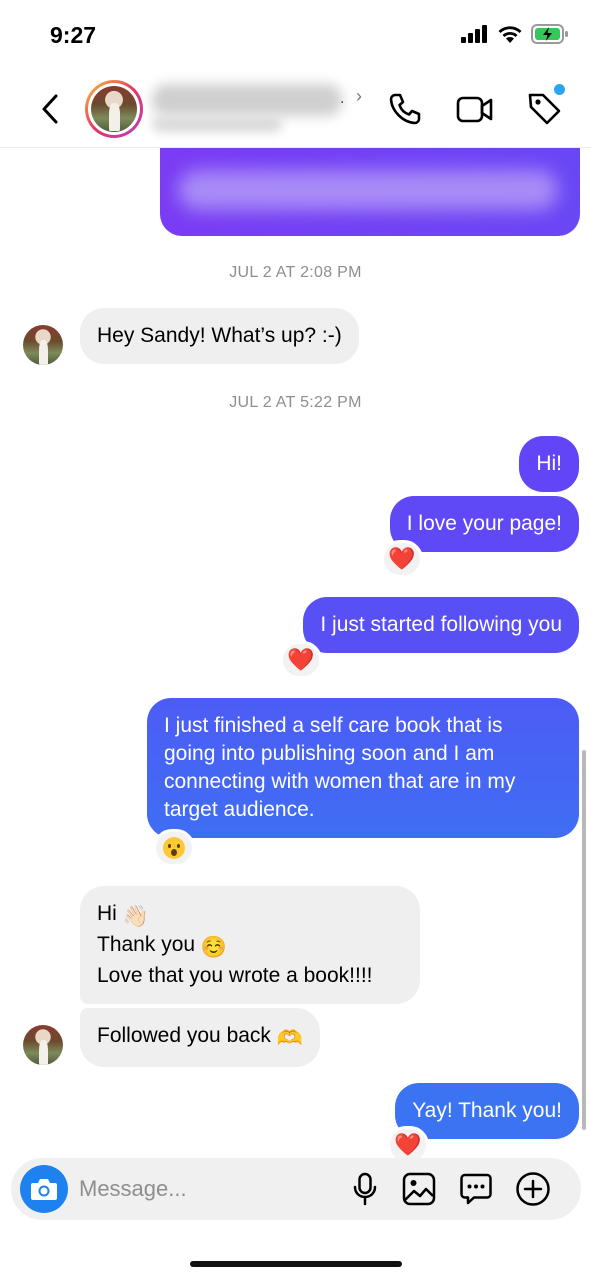 This screenshot has height=1280, width=591. What do you see at coordinates (370, 192) in the screenshot?
I see `blurred-outgoing-message` at bounding box center [370, 192].